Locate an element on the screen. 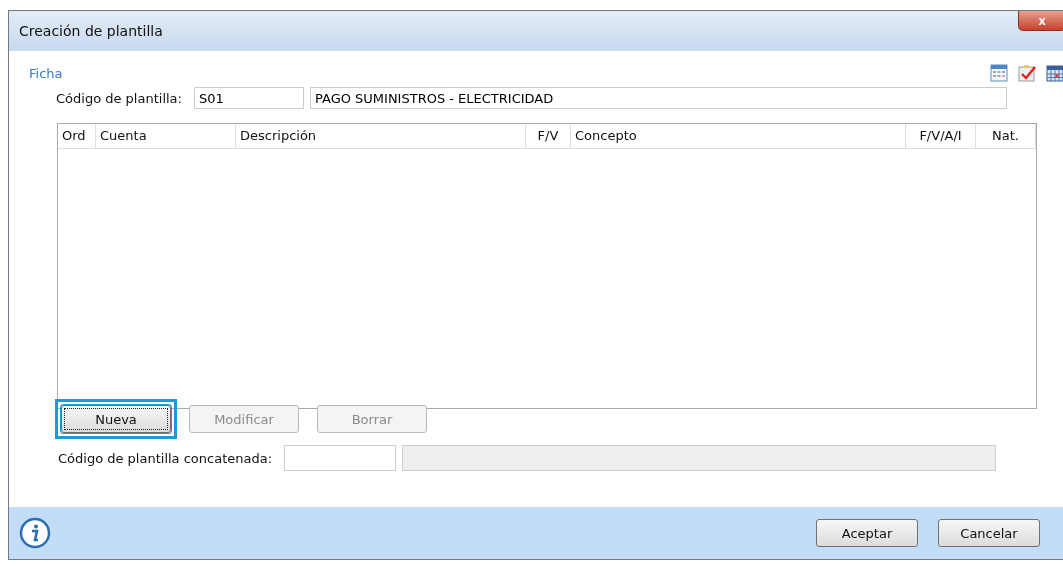 The height and width of the screenshot is (567, 1063). column-header: Descripción is located at coordinates (381, 136).